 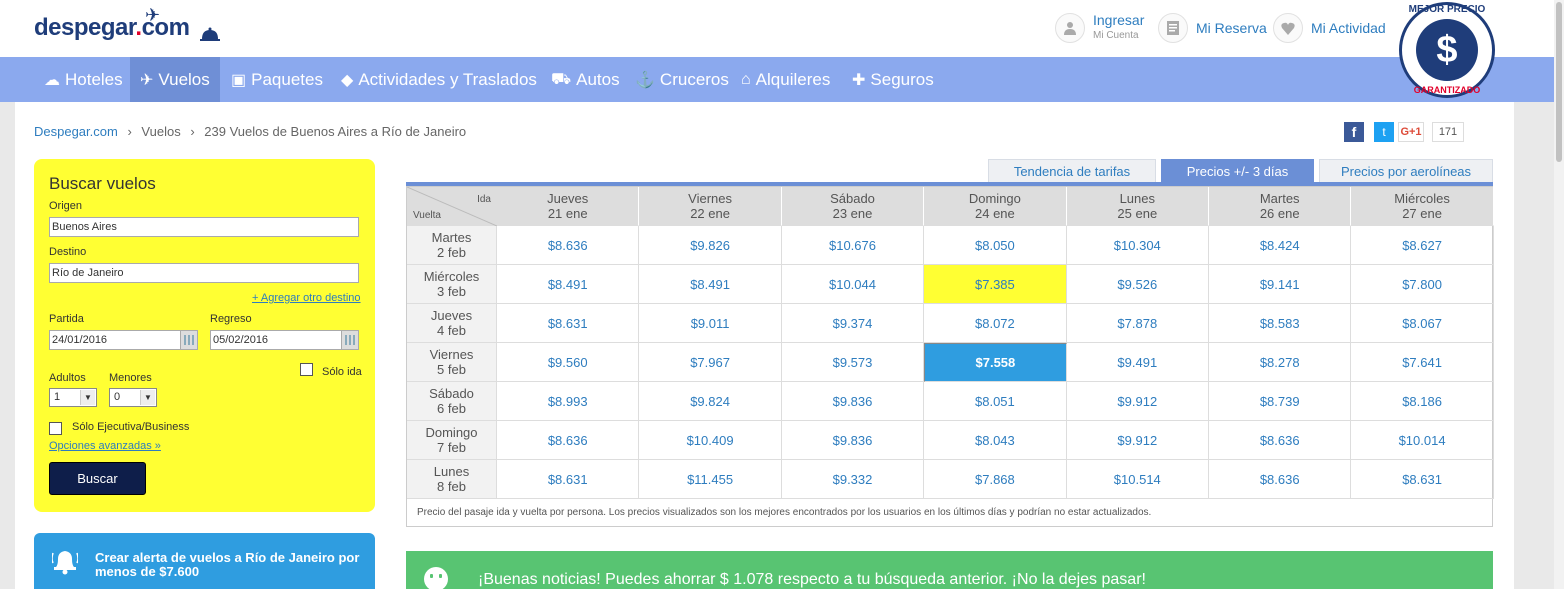 I want to click on one-way-checkbox, so click(x=306, y=369).